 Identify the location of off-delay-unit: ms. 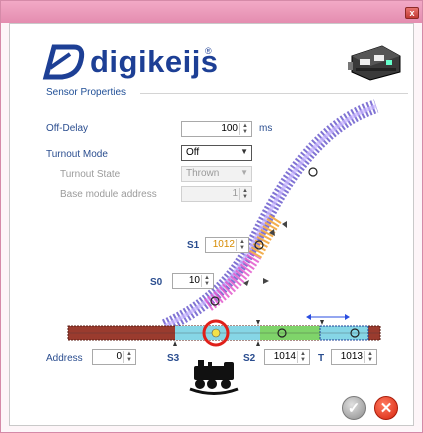
(266, 128).